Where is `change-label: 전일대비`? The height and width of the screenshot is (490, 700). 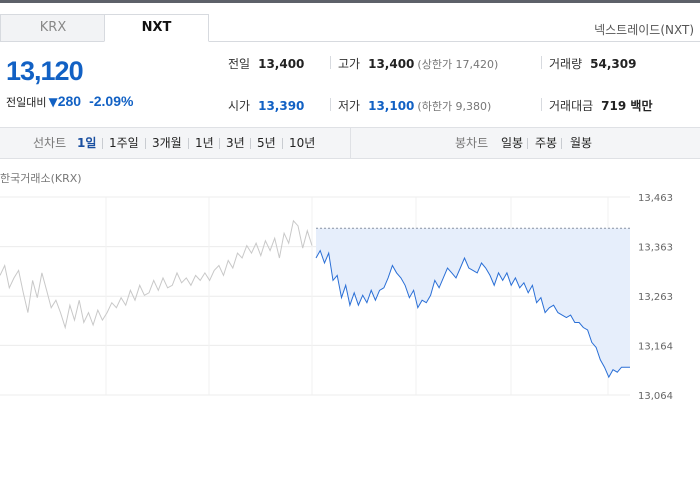
change-label: 전일대비 is located at coordinates (26, 102).